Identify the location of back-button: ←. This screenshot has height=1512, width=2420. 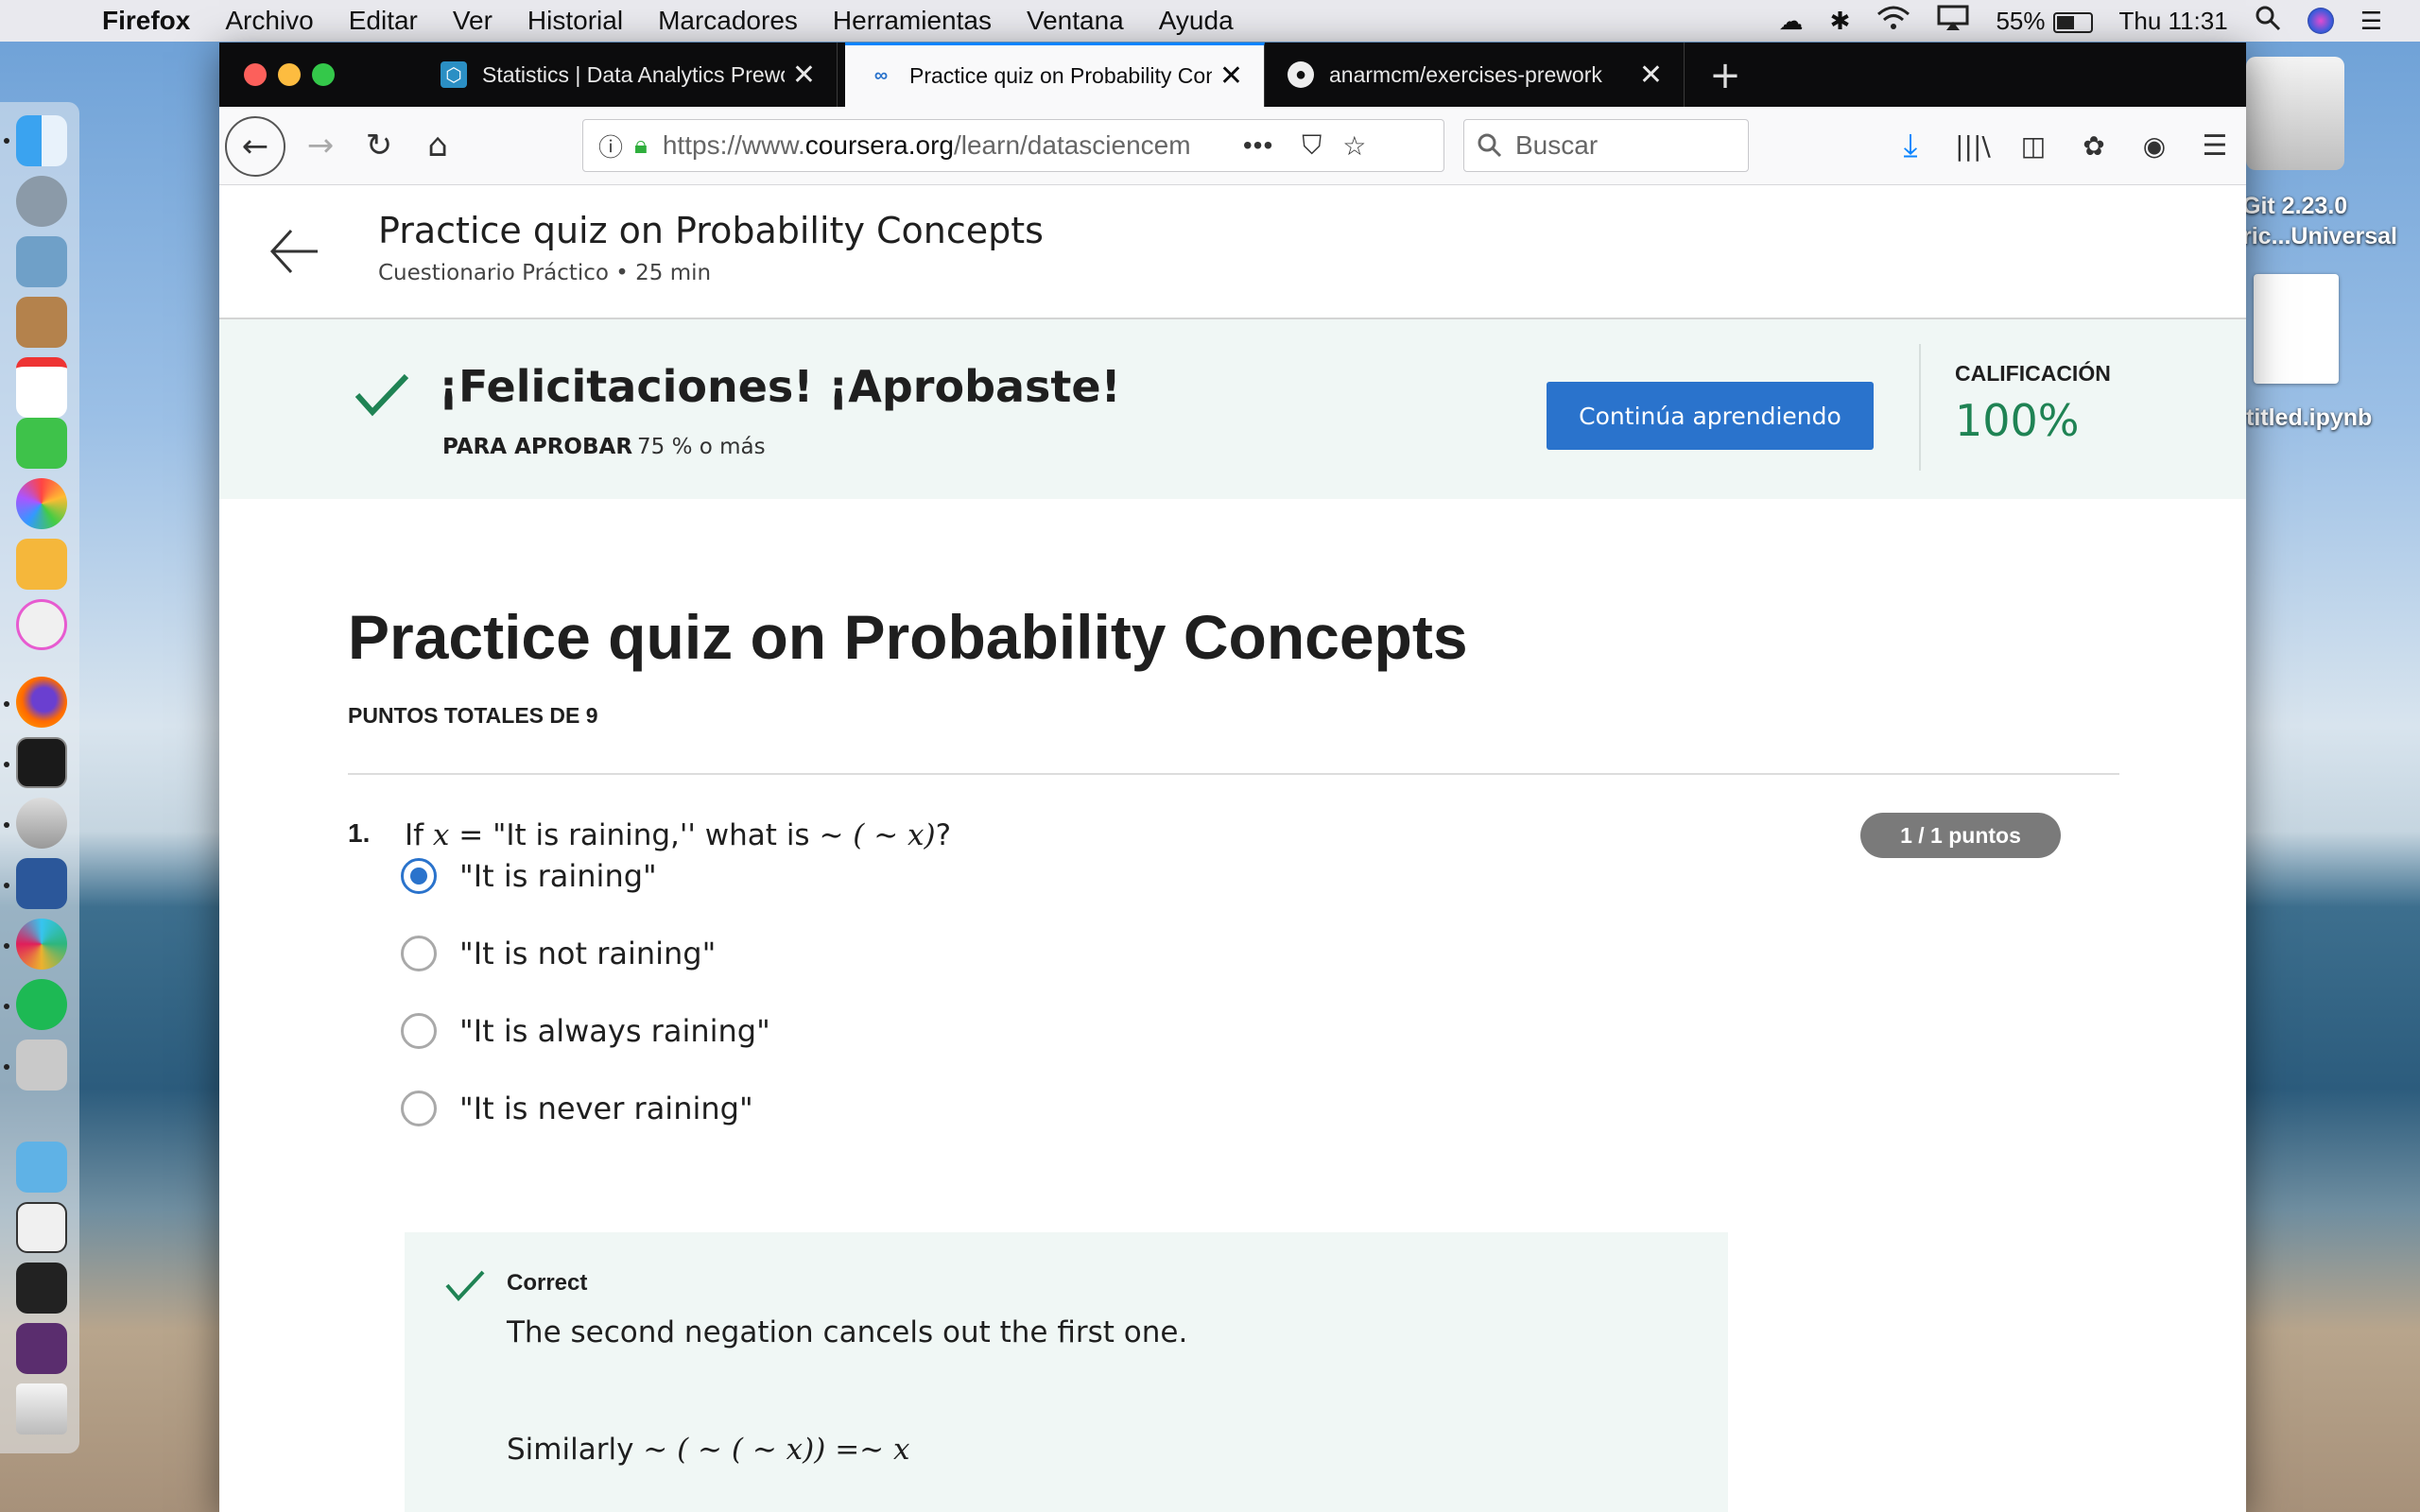
(255, 146).